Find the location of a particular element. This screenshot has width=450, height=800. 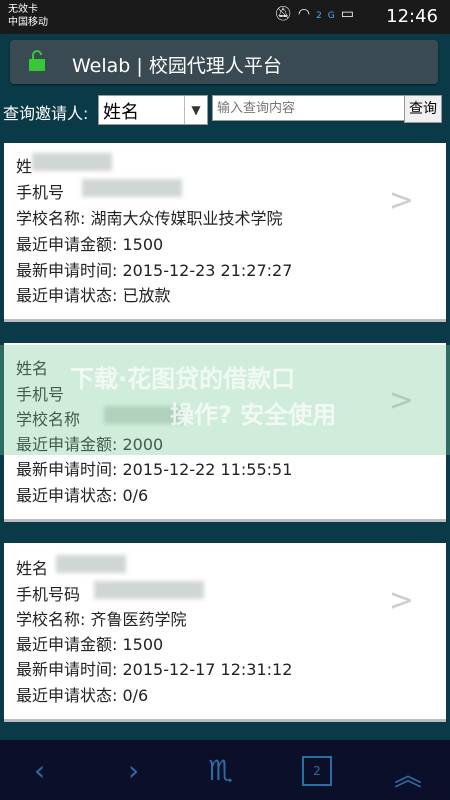

phone-label: 手机号 is located at coordinates (40, 192).